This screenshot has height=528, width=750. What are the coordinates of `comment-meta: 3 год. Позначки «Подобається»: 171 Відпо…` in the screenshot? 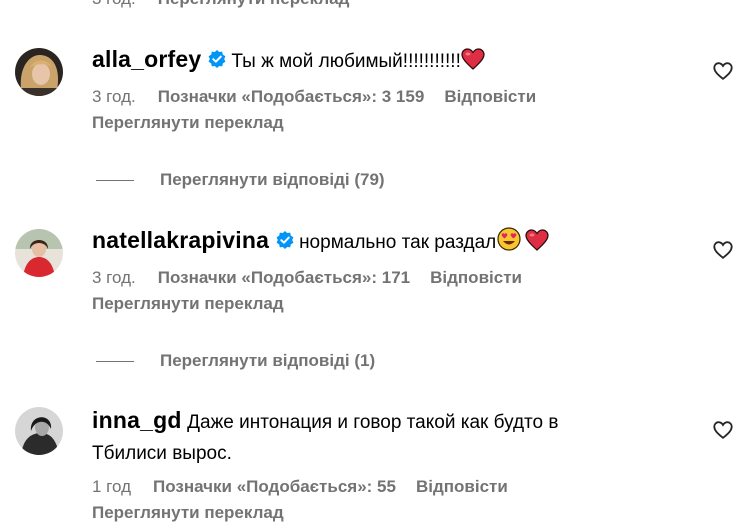 It's located at (396, 278).